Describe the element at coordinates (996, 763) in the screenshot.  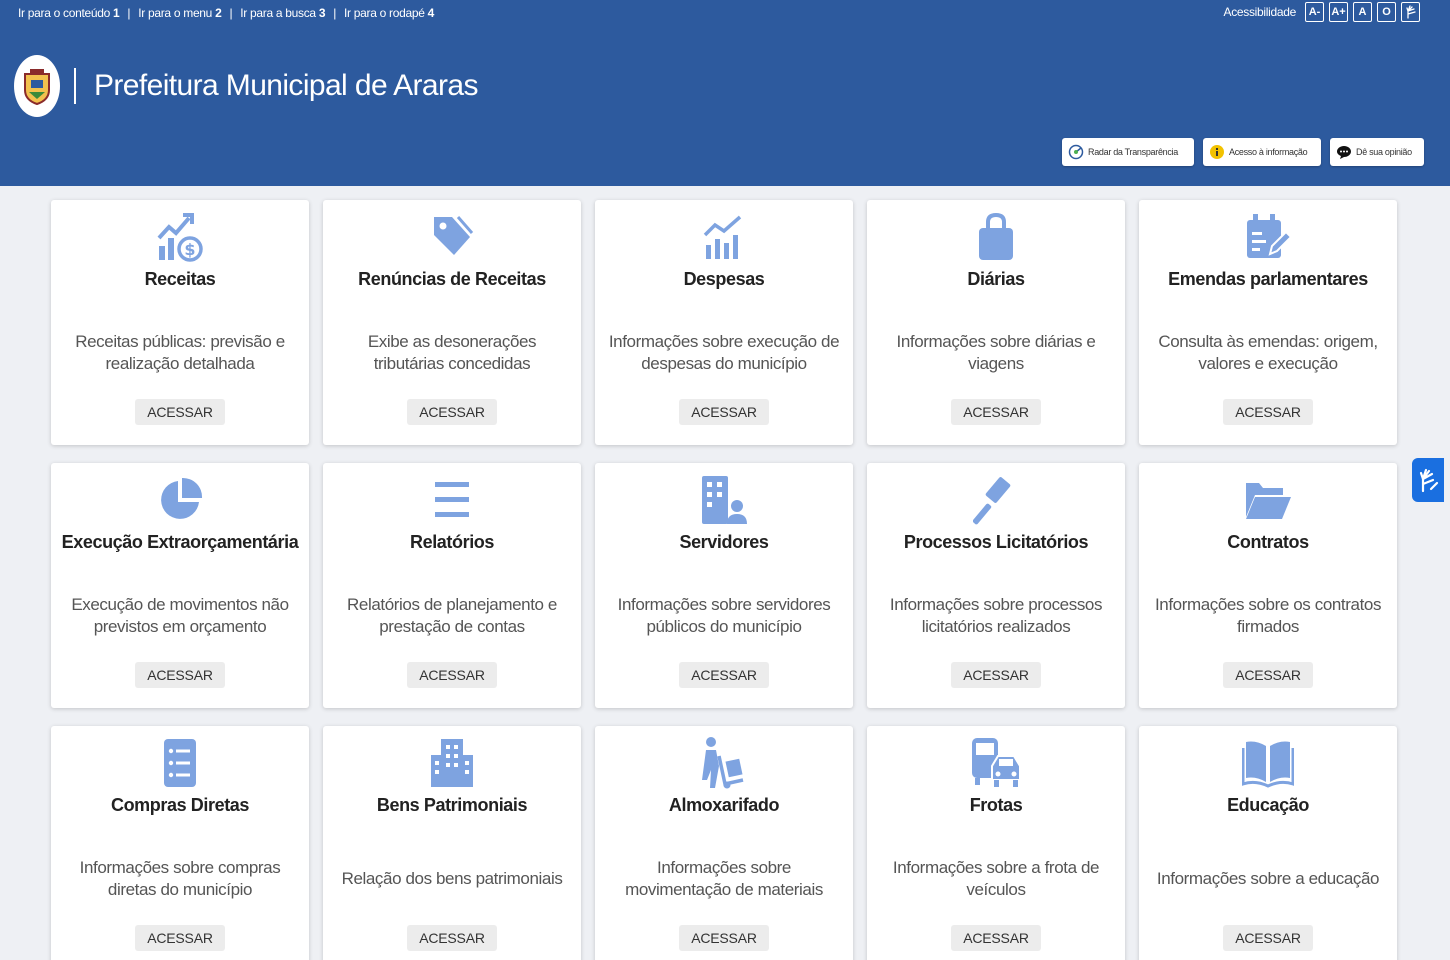
I see `vehicles-icon` at that location.